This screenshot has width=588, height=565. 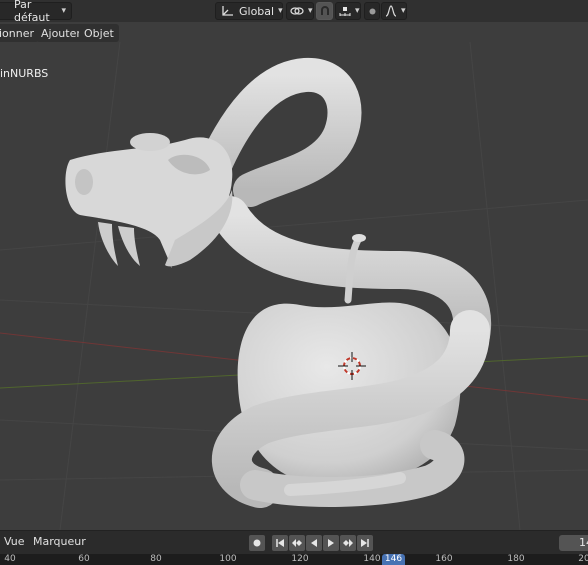 I want to click on view-preset-dropdown: Par défaut ▾, so click(x=36, y=12).